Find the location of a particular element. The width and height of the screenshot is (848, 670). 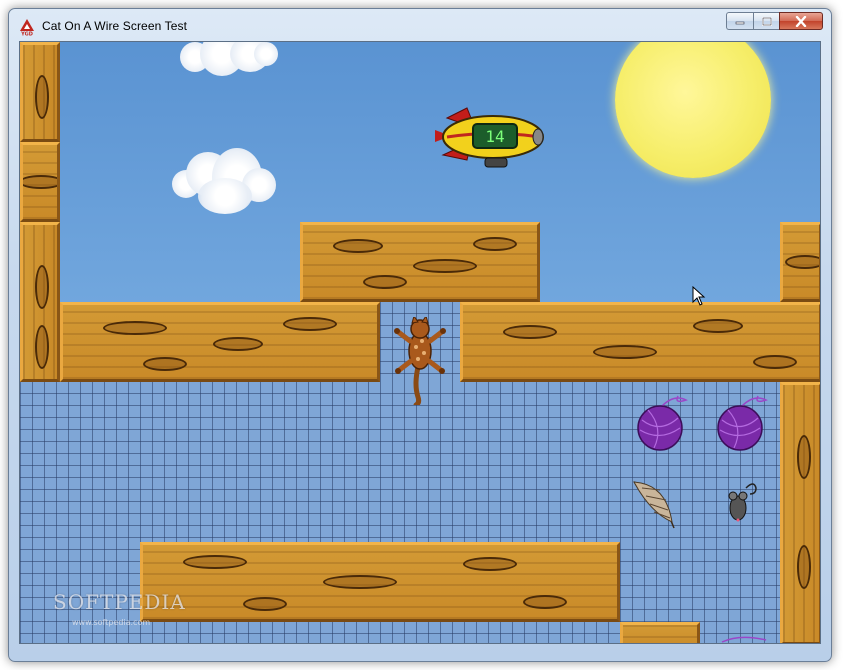

wood-block-bottom is located at coordinates (660, 632).